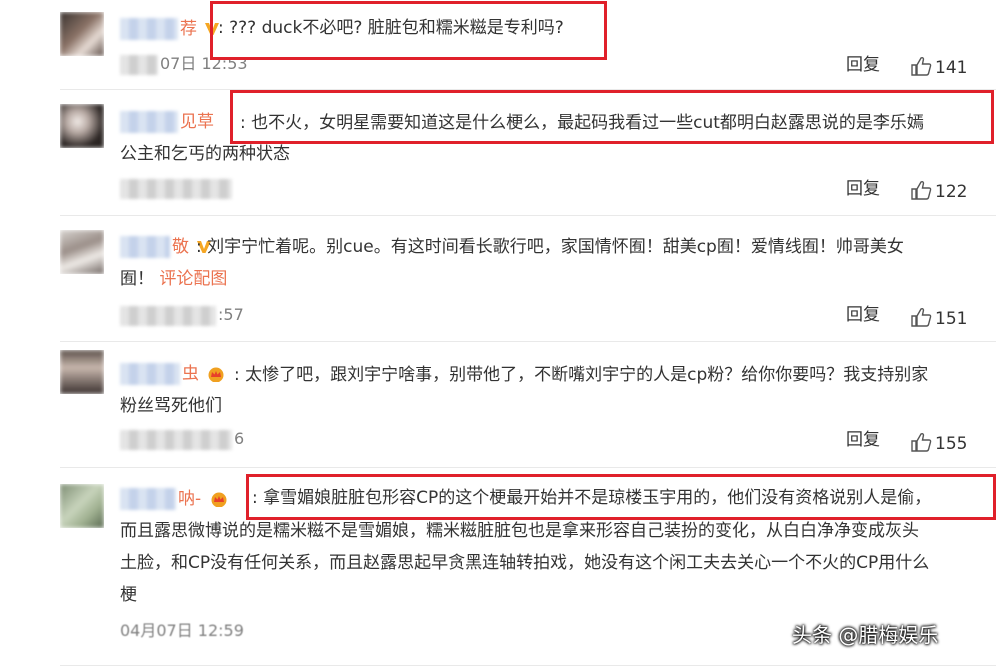 The width and height of the screenshot is (996, 666). I want to click on watermark: 头条 @腊梅娱乐, so click(865, 635).